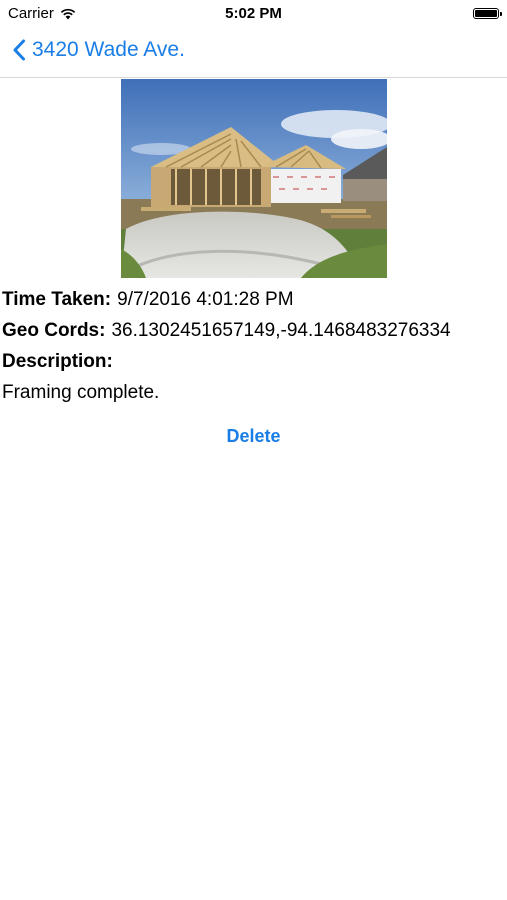 The image size is (507, 900). I want to click on back-button: 3420 Wade Ave., so click(98, 50).